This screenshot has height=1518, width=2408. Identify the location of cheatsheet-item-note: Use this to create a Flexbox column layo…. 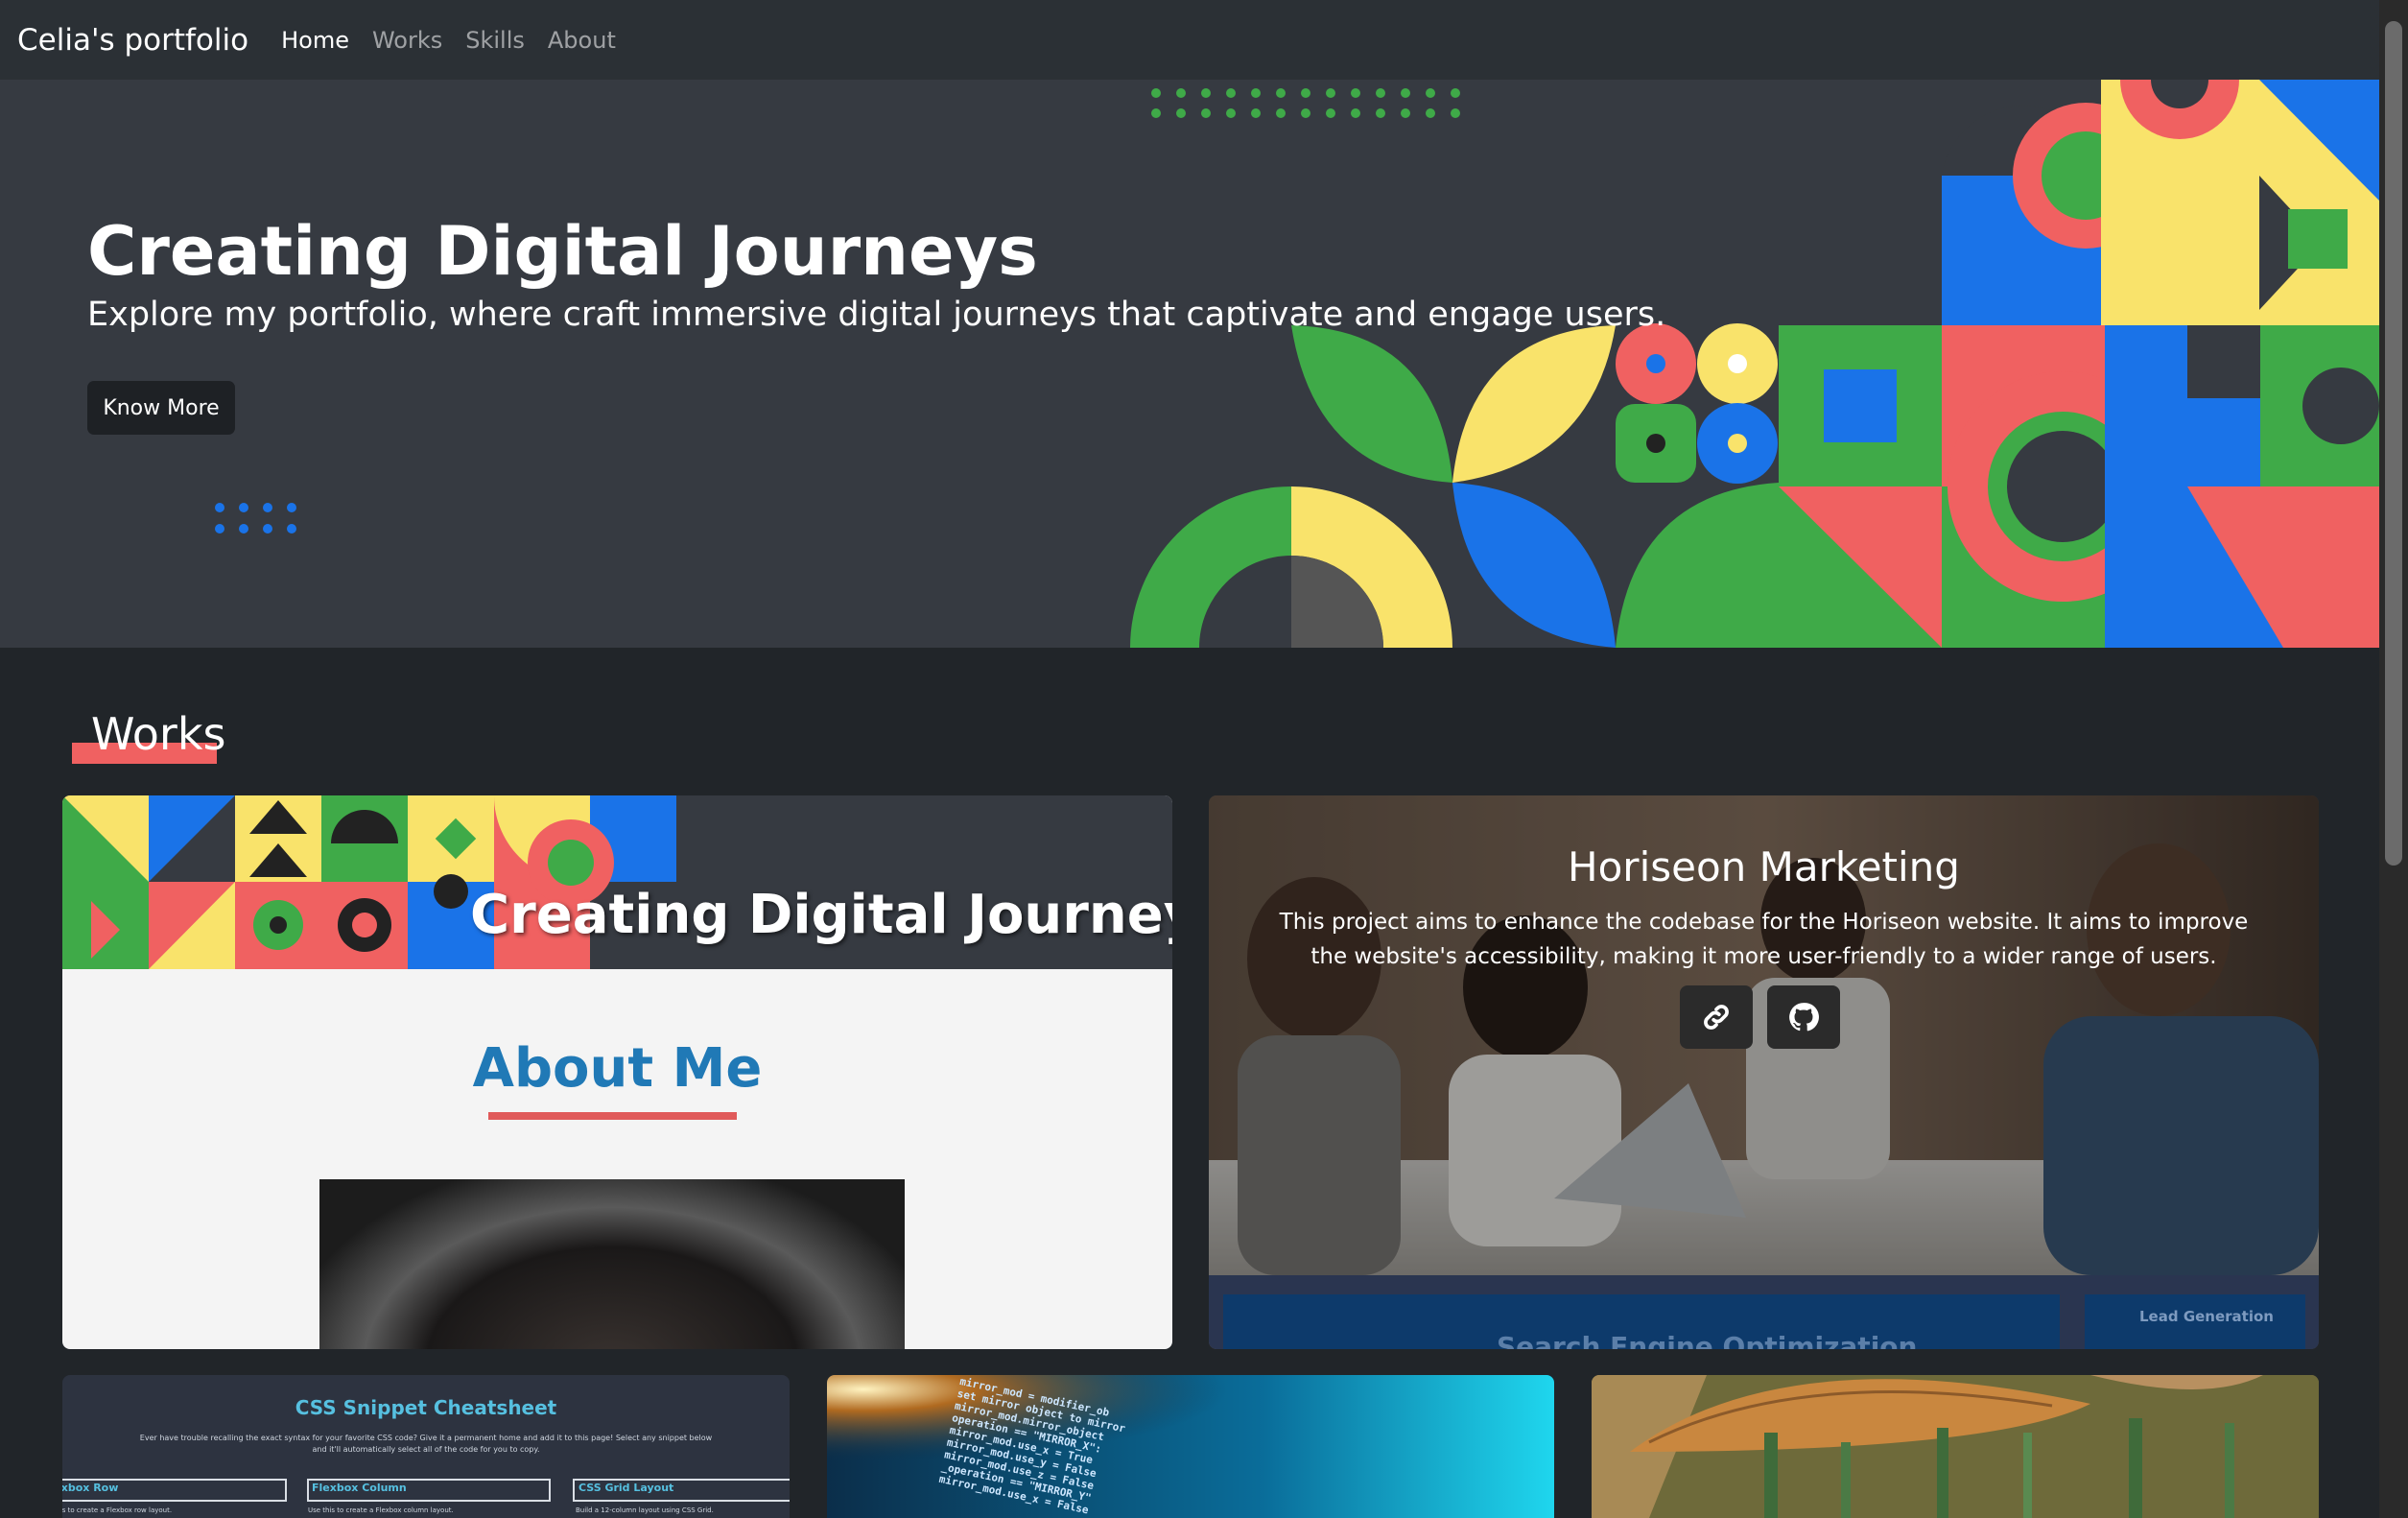
(381, 1510).